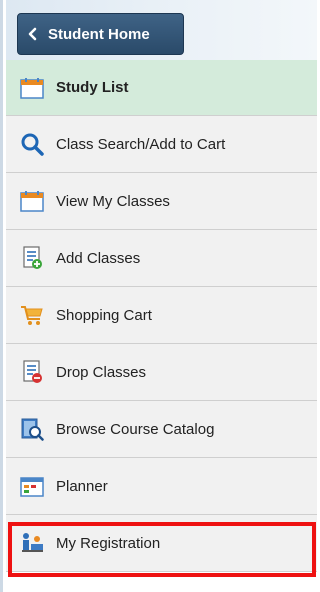 The height and width of the screenshot is (592, 320). I want to click on panel-header: Student Home, so click(161, 30).